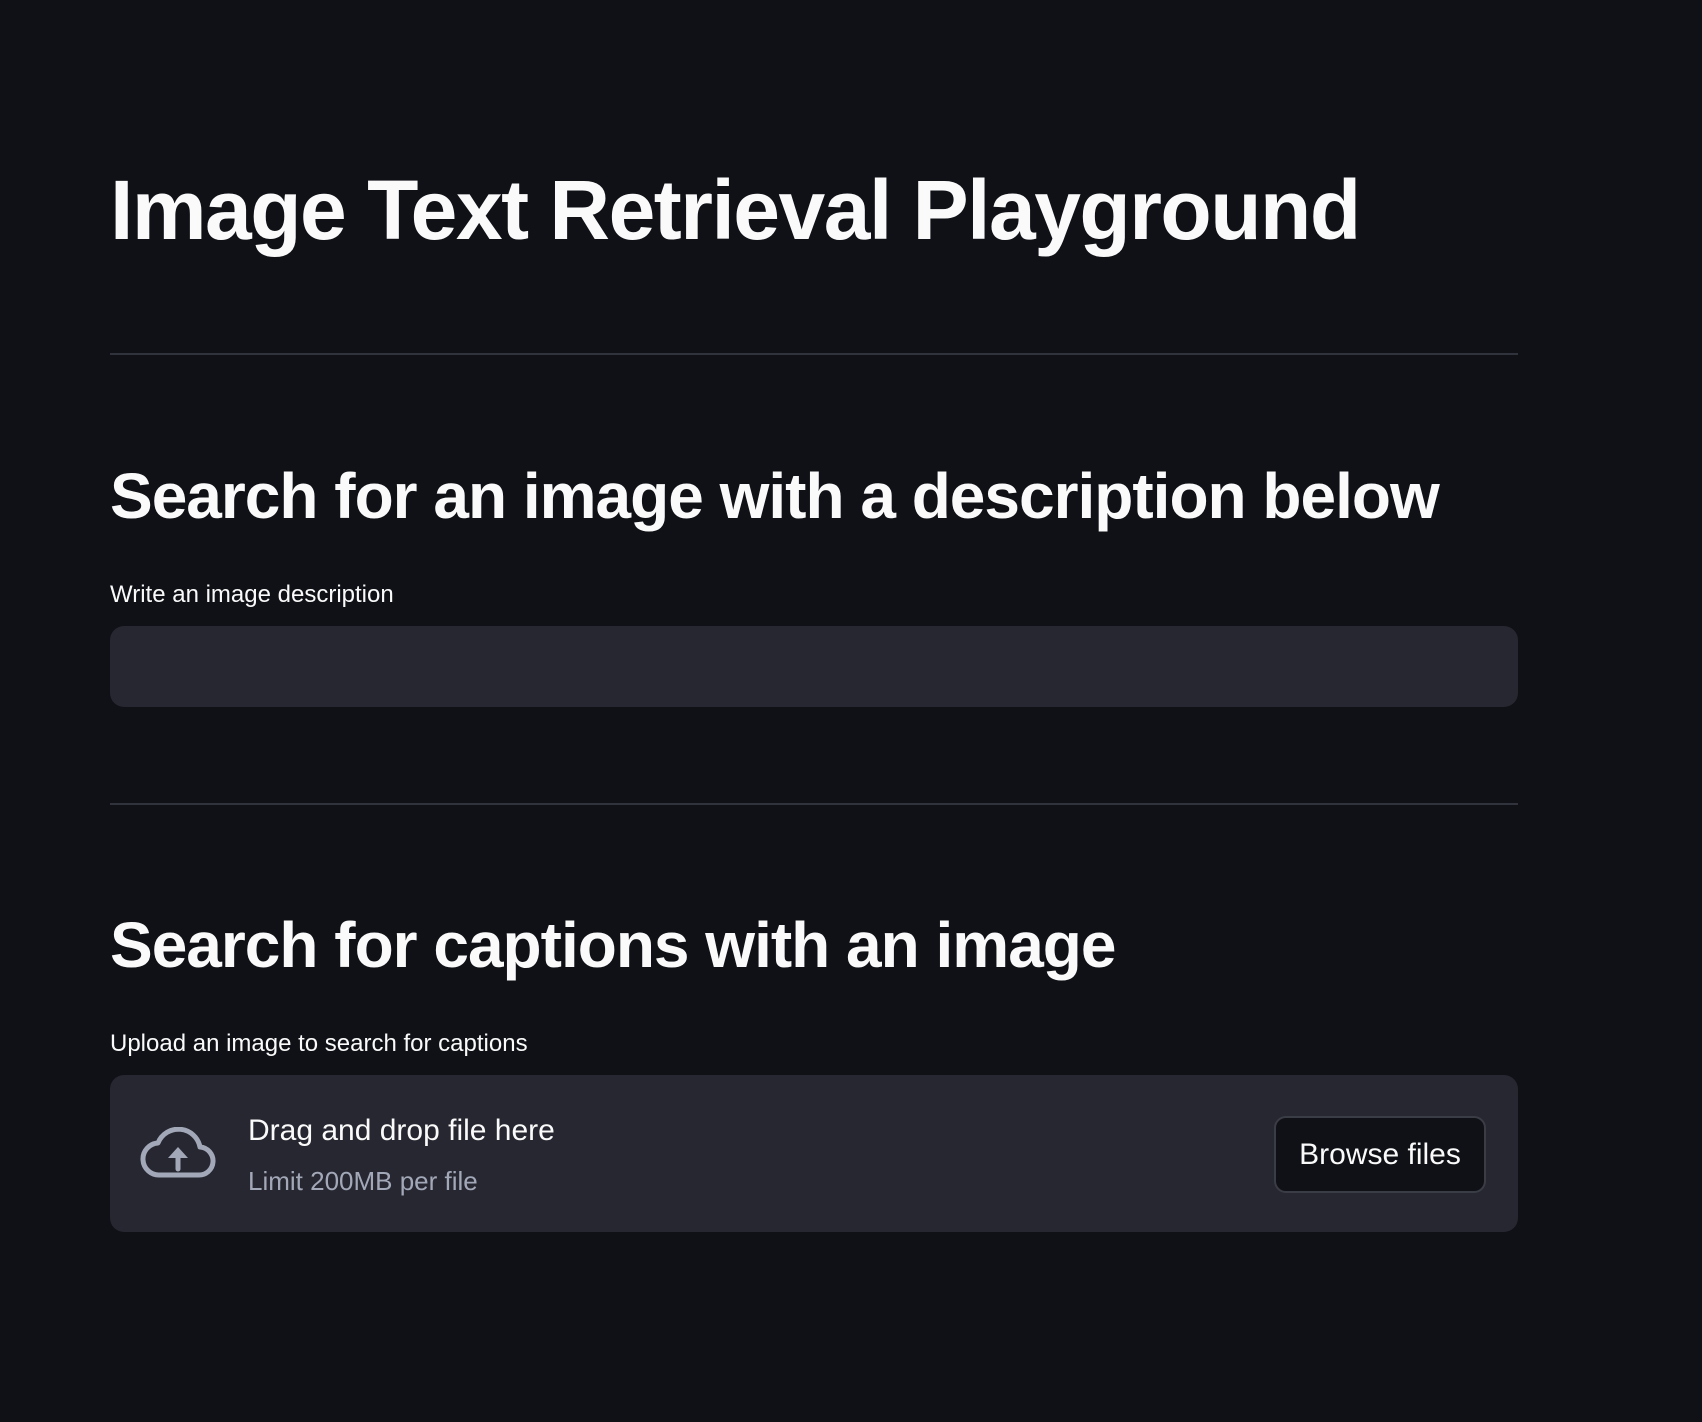 The height and width of the screenshot is (1422, 1702). Describe the element at coordinates (1380, 1154) in the screenshot. I see `browse-files-button: Browse files` at that location.